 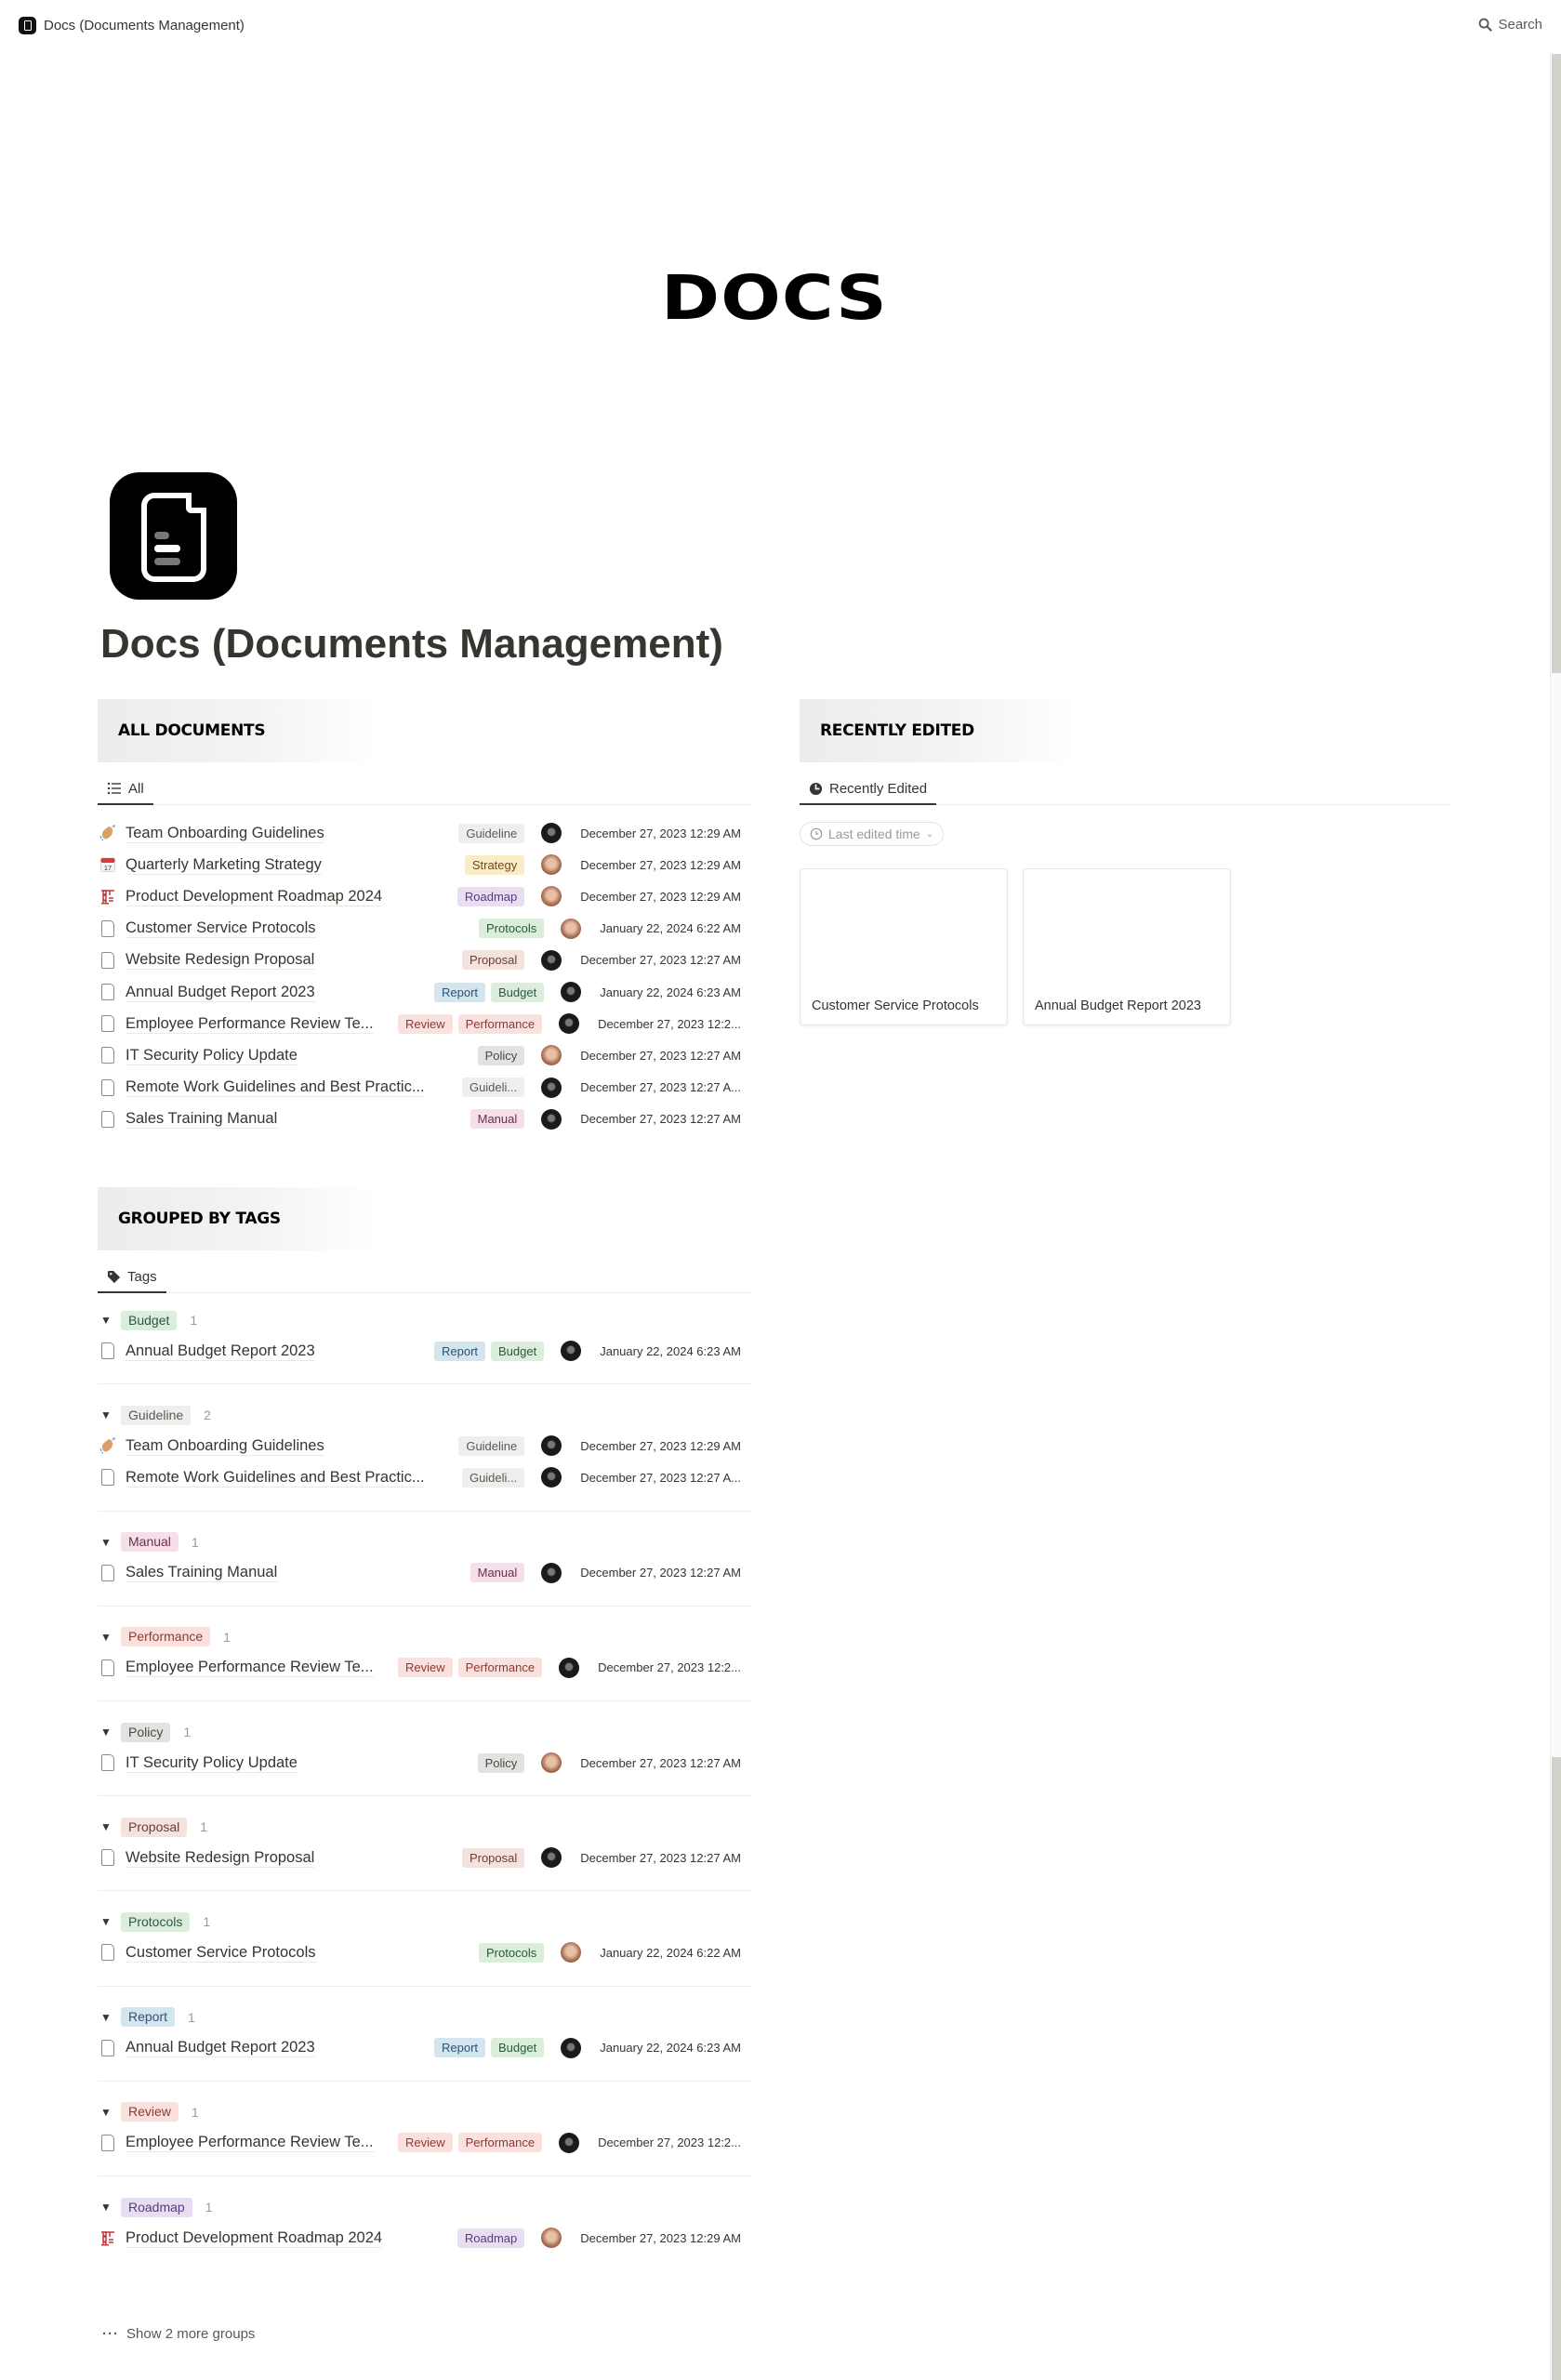 What do you see at coordinates (108, 960) in the screenshot?
I see `file-icon` at bounding box center [108, 960].